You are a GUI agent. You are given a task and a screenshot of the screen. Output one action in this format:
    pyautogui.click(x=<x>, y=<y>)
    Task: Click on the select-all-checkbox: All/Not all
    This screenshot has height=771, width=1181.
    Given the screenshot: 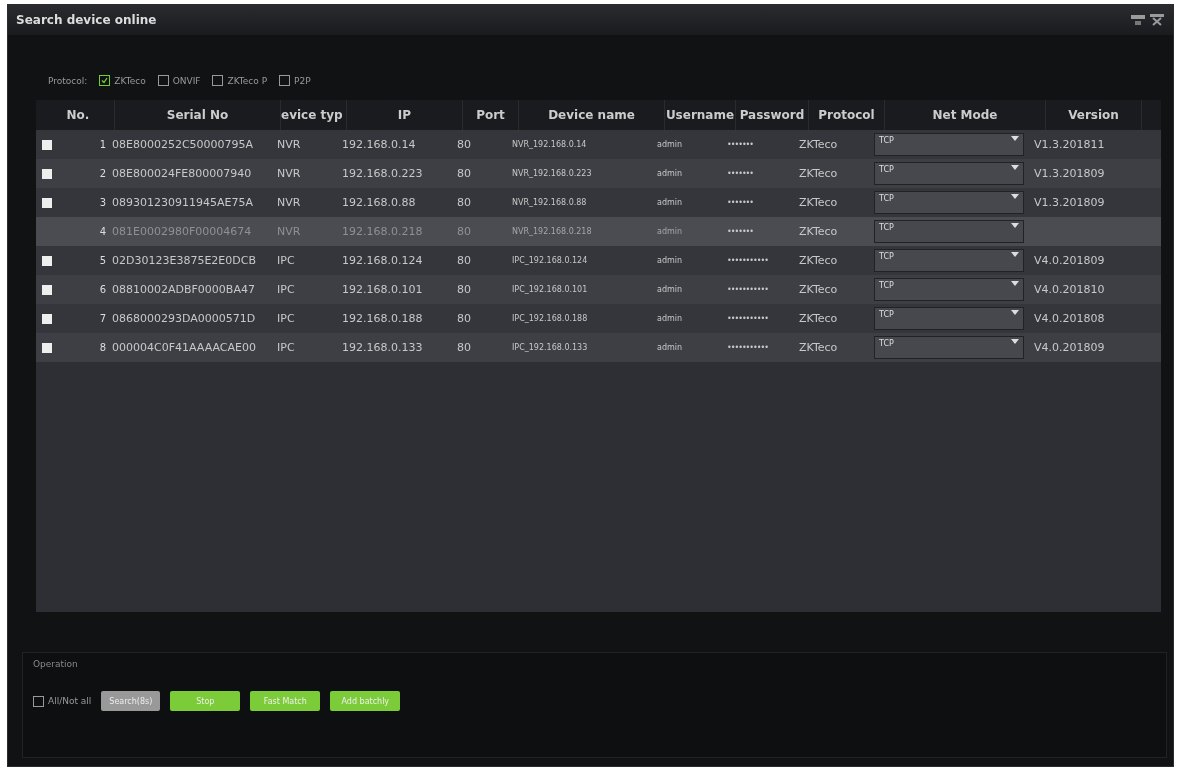 What is the action you would take?
    pyautogui.click(x=62, y=701)
    